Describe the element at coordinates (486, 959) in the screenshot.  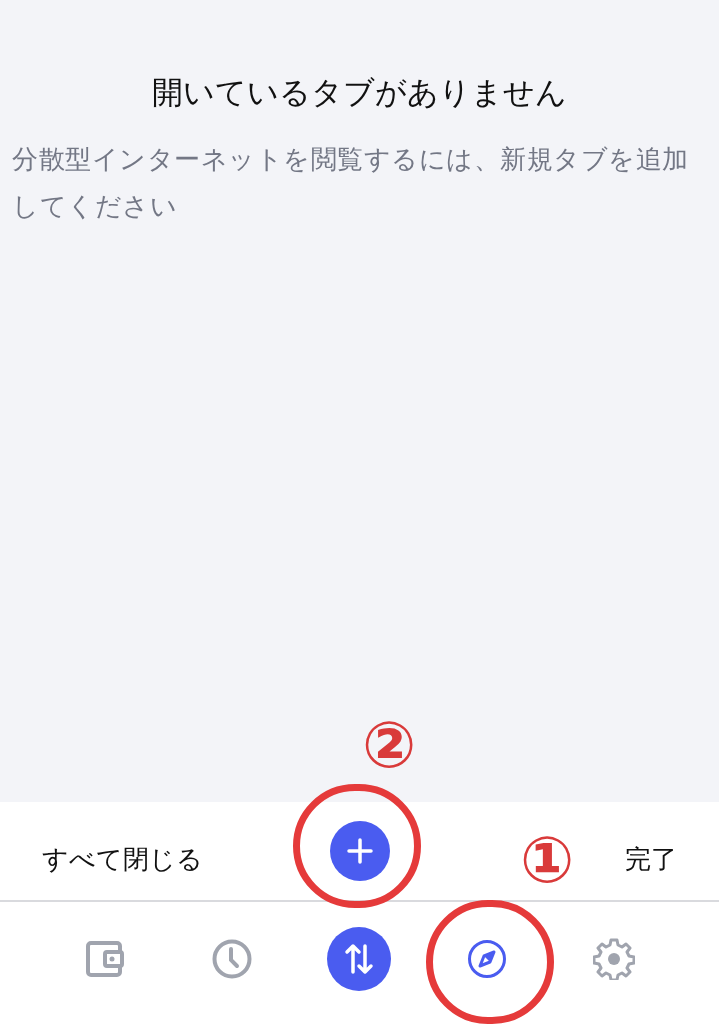
I see `compass-icon` at that location.